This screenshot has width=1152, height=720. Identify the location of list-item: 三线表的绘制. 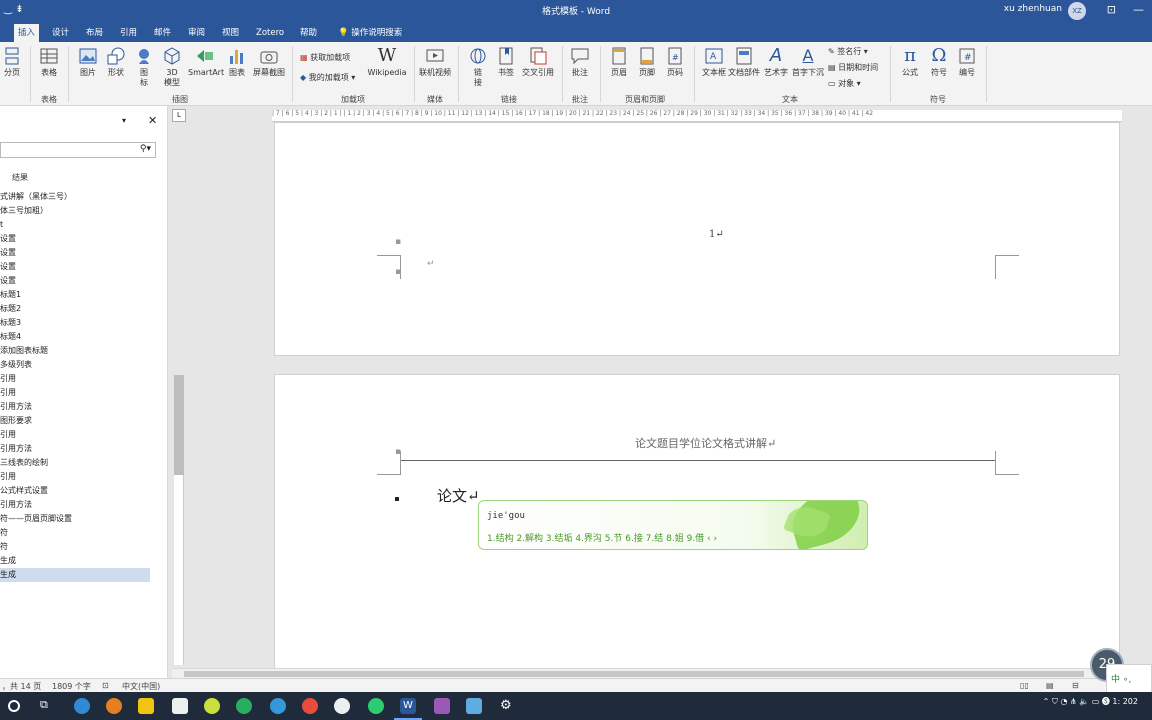
(75, 463).